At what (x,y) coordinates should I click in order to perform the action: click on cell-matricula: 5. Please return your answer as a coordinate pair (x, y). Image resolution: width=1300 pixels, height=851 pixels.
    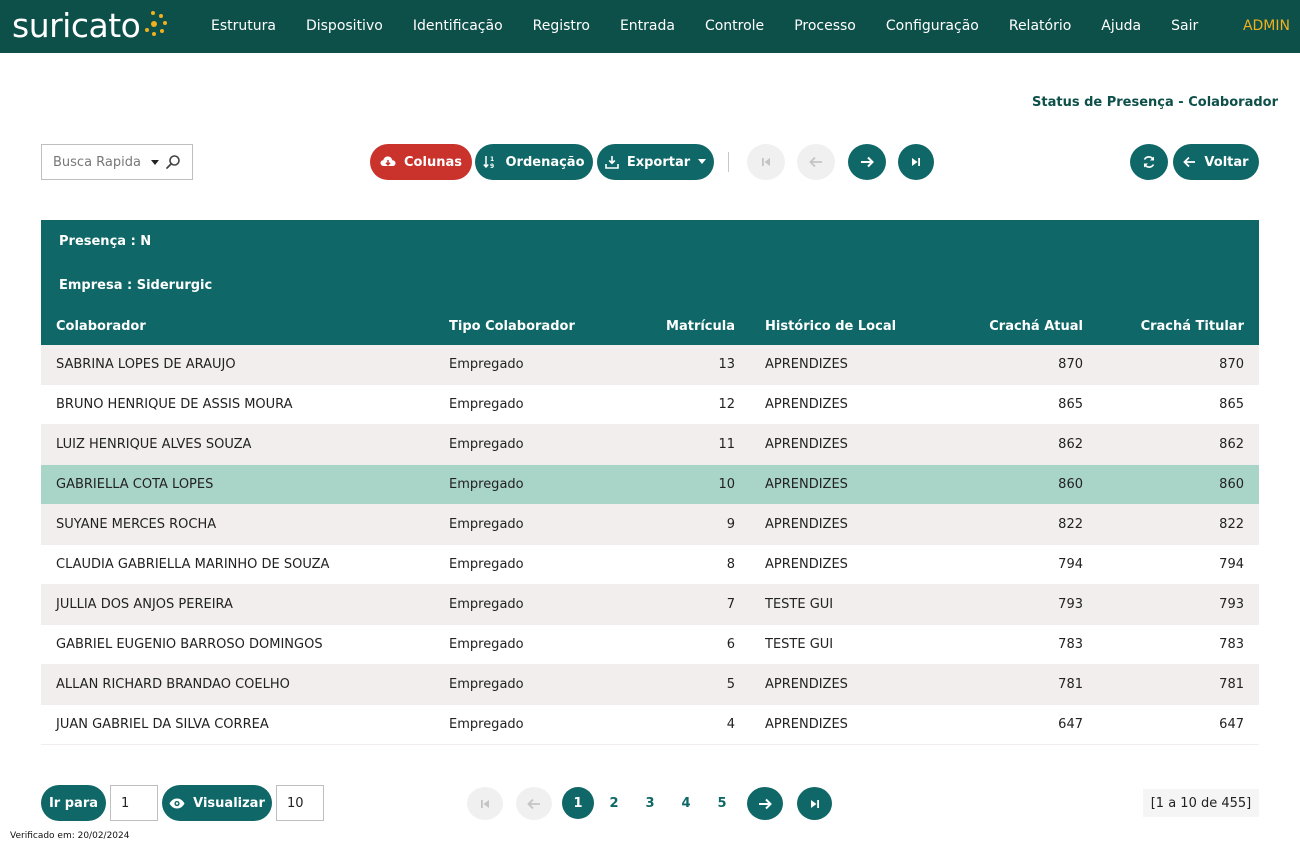
    Looking at the image, I should click on (730, 684).